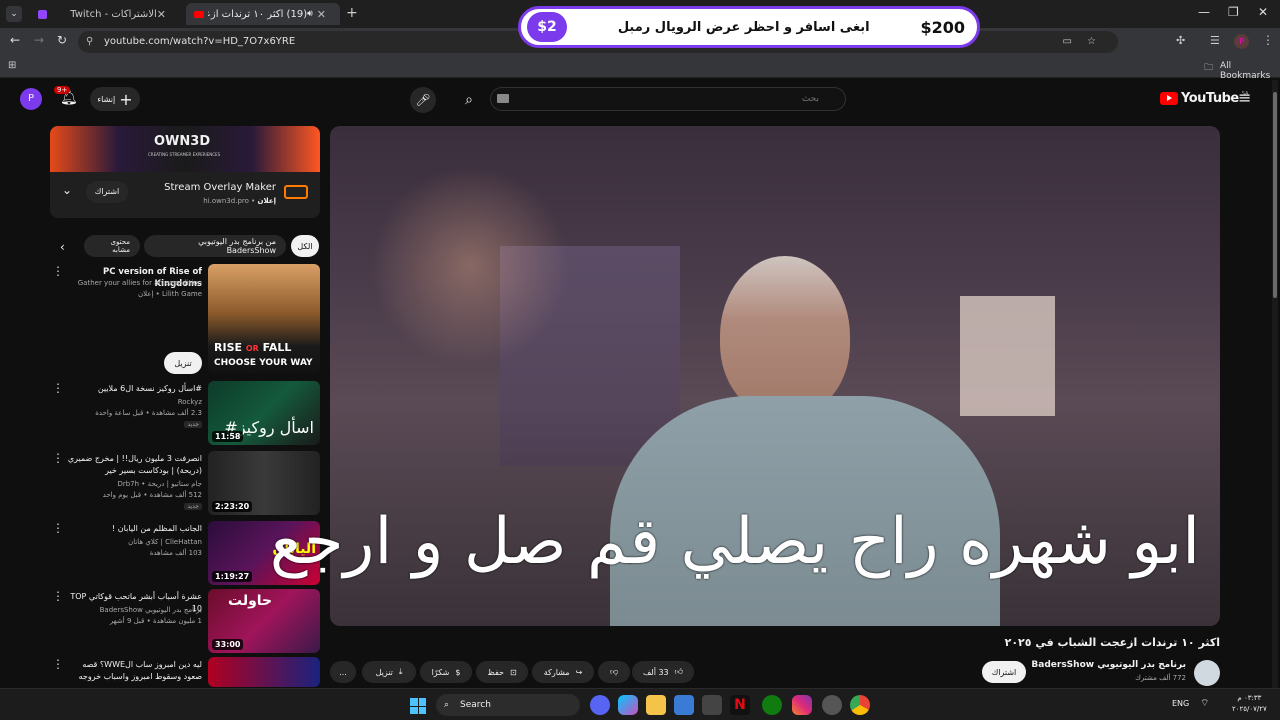 Image resolution: width=1280 pixels, height=720 pixels. What do you see at coordinates (148, 413) in the screenshot?
I see `view-info: 2.3 ألف مشاهدة • قبل ساعة واحدة` at bounding box center [148, 413].